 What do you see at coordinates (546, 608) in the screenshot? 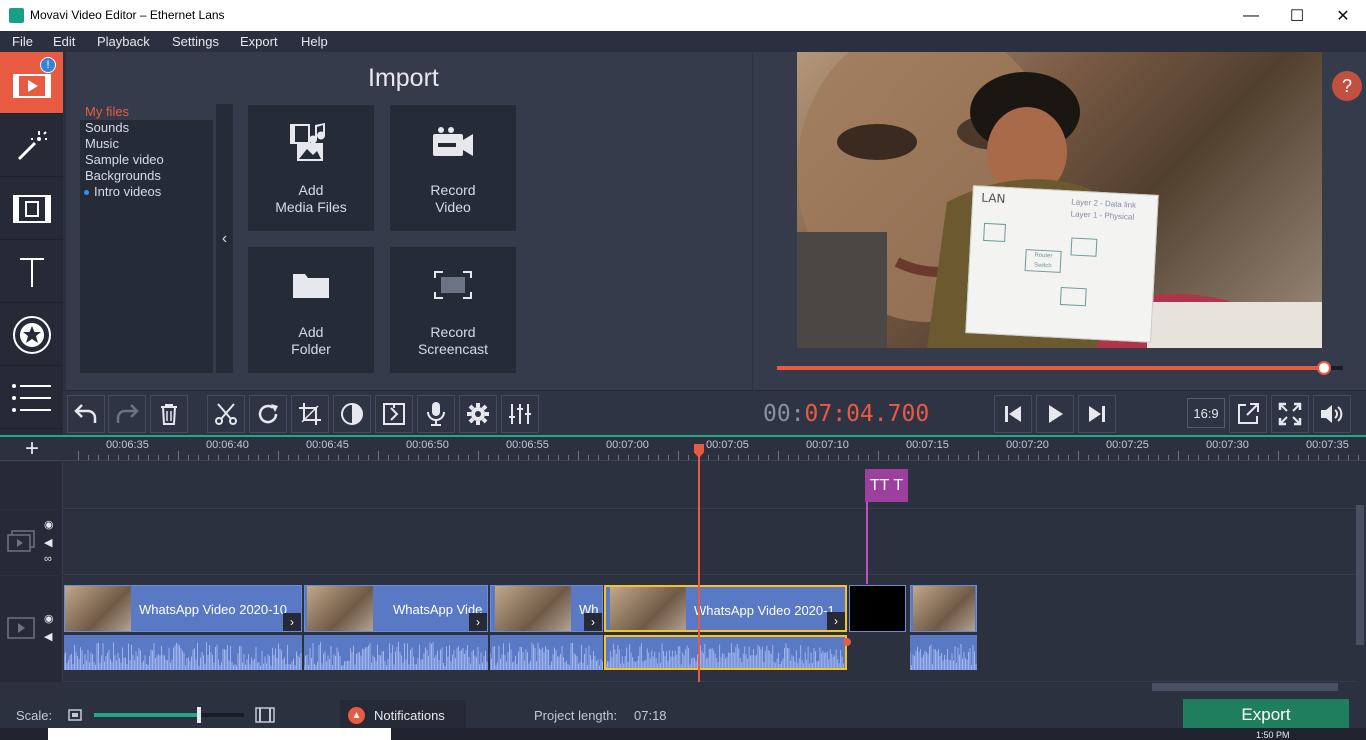
I see `video-clip: Wh ›` at bounding box center [546, 608].